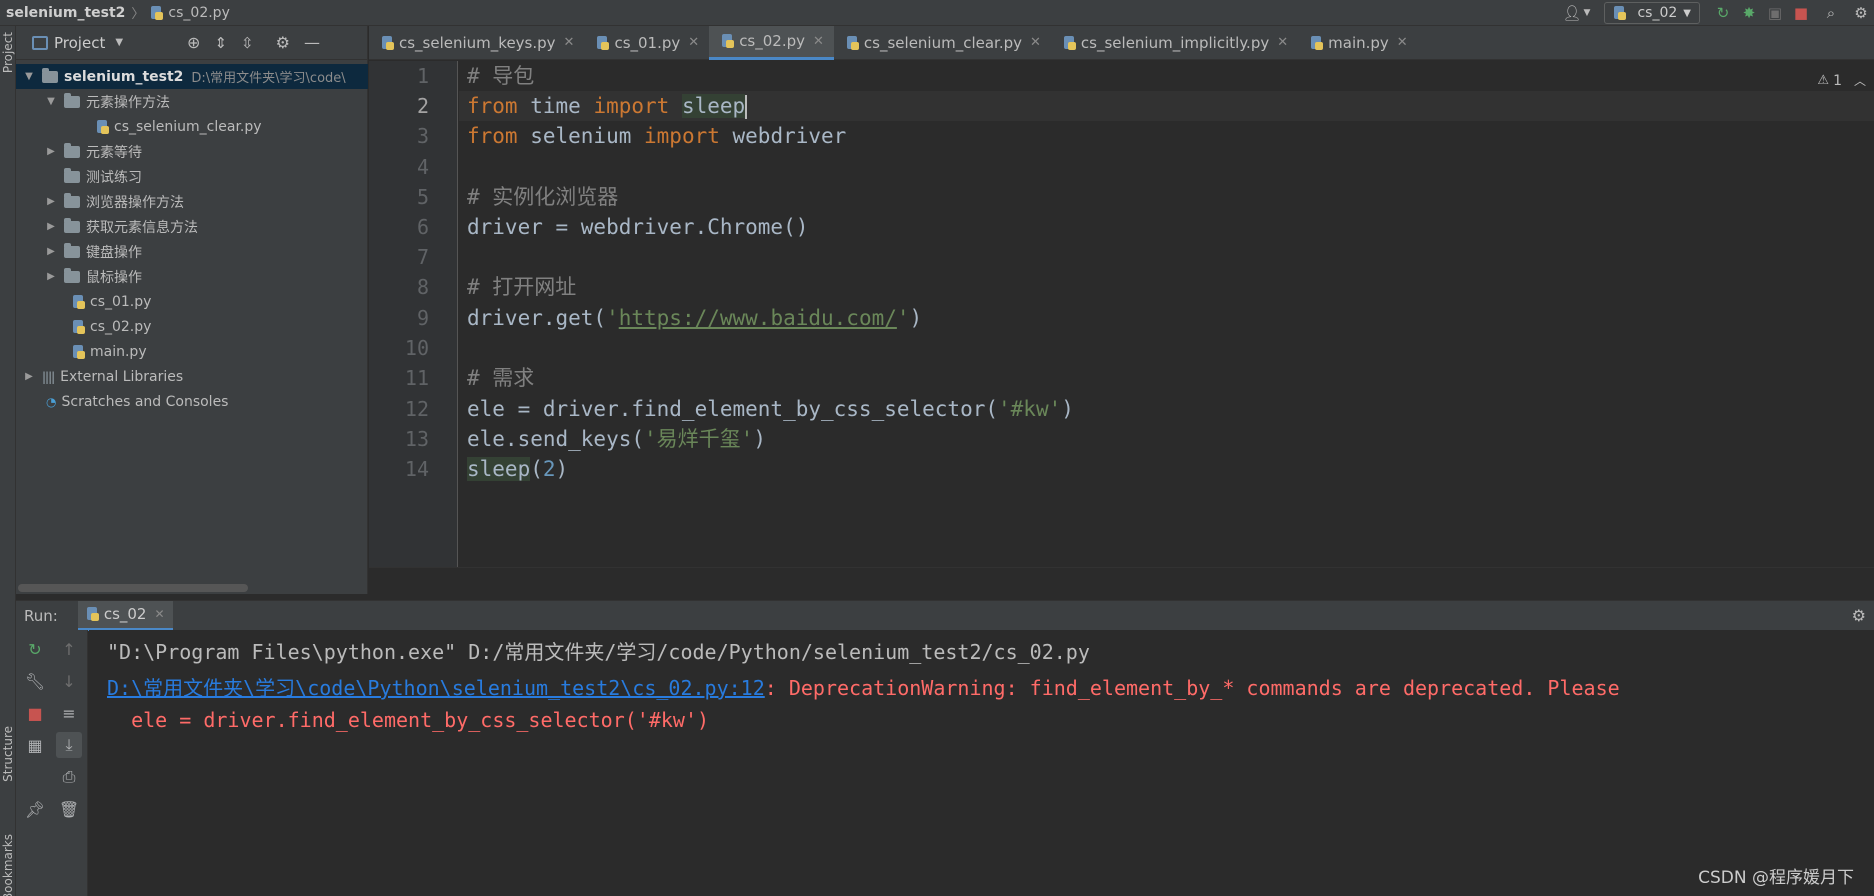 The height and width of the screenshot is (896, 1874). What do you see at coordinates (192, 276) in the screenshot?
I see `tree-folder: ▶ 鼠标操作` at bounding box center [192, 276].